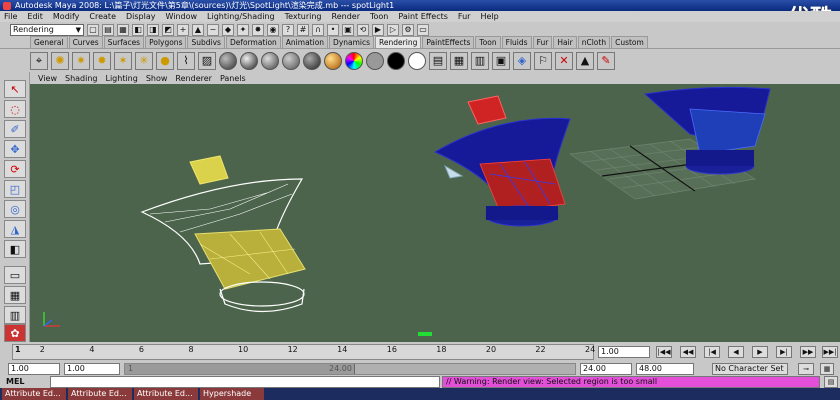 The height and width of the screenshot is (400, 840). Describe the element at coordinates (488, 42) in the screenshot. I see `shelf-tab-toon: Toon` at that location.